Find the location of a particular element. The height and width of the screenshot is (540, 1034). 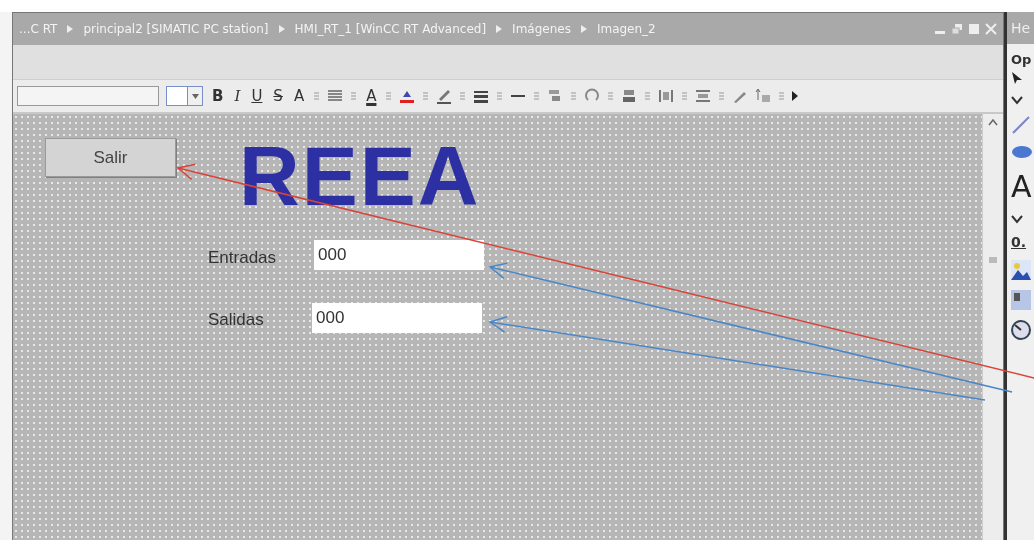

line-width-icon is located at coordinates (481, 96).